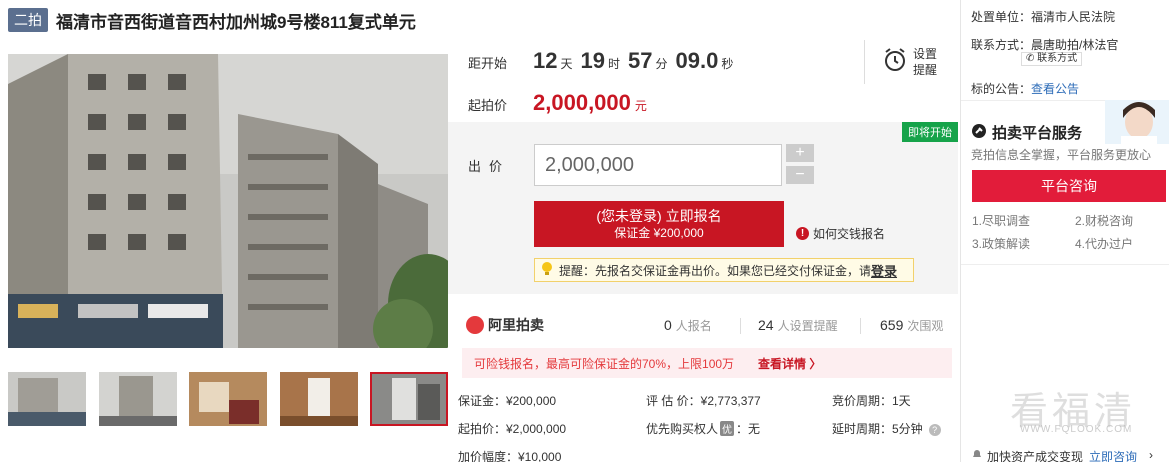 The image size is (1169, 462). I want to click on extension-detail: 延时周期：5分钟?, so click(886, 428).